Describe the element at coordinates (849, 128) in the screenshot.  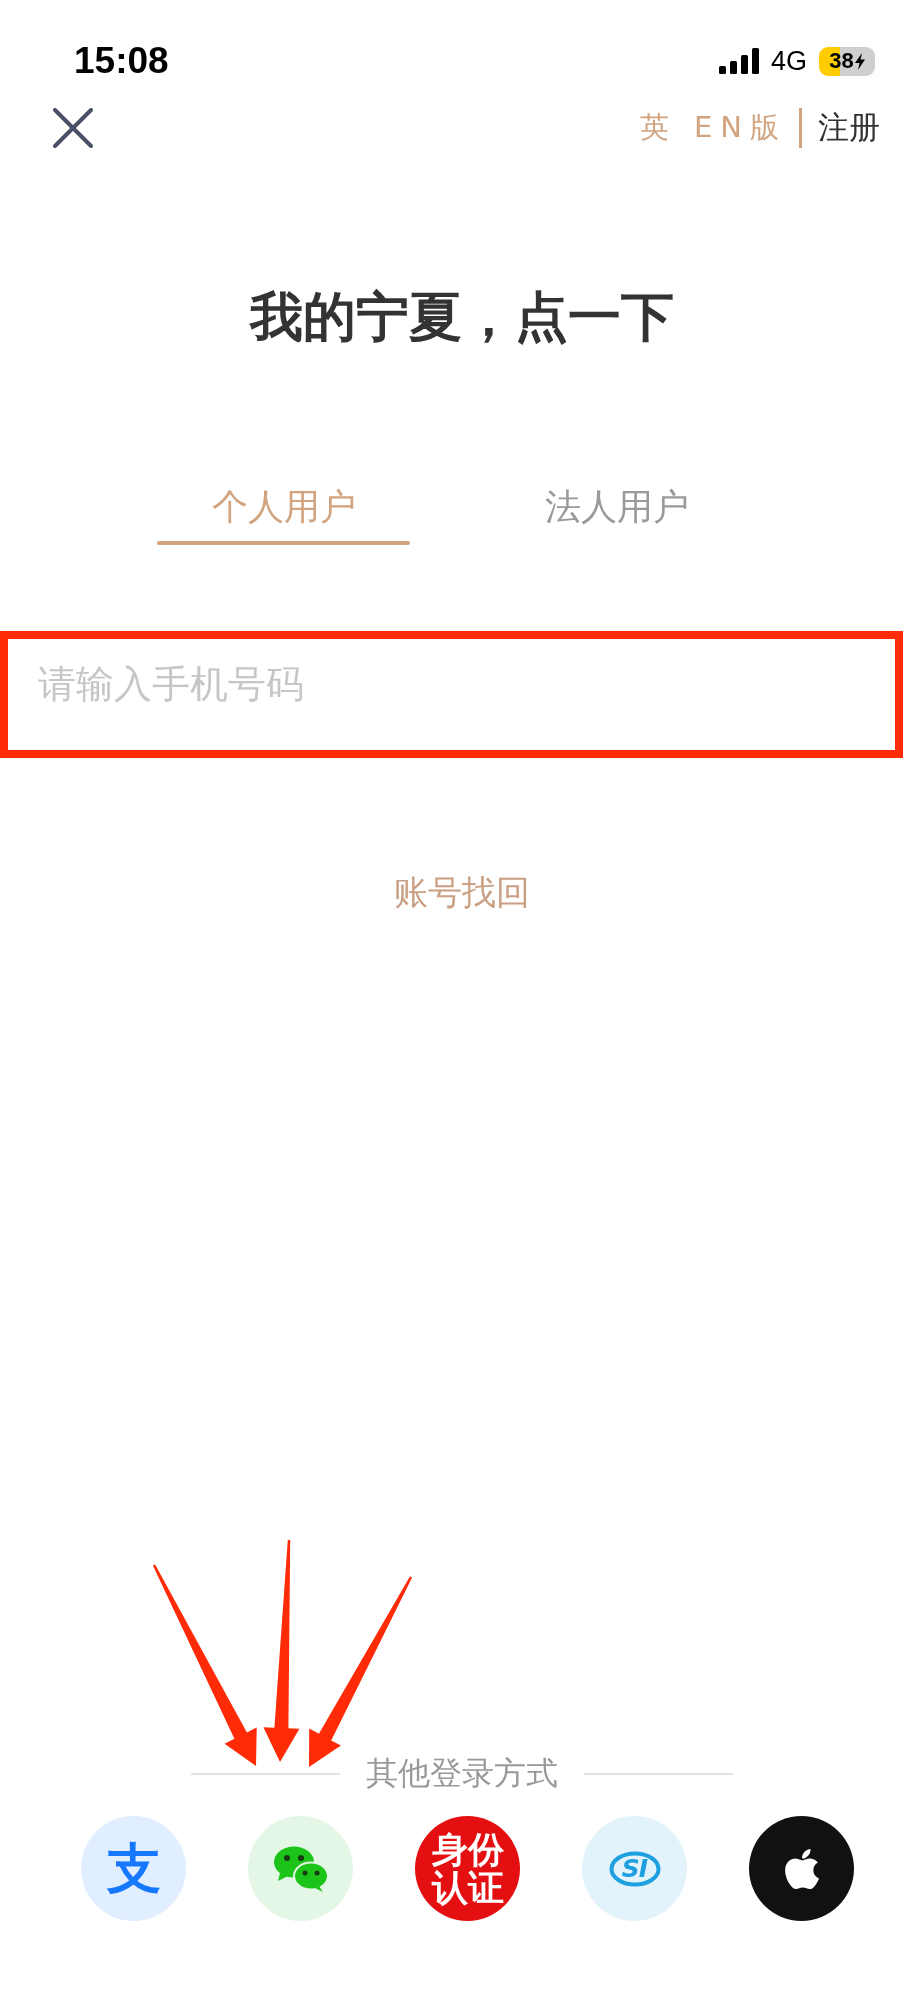
I see `register-link: 注册` at that location.